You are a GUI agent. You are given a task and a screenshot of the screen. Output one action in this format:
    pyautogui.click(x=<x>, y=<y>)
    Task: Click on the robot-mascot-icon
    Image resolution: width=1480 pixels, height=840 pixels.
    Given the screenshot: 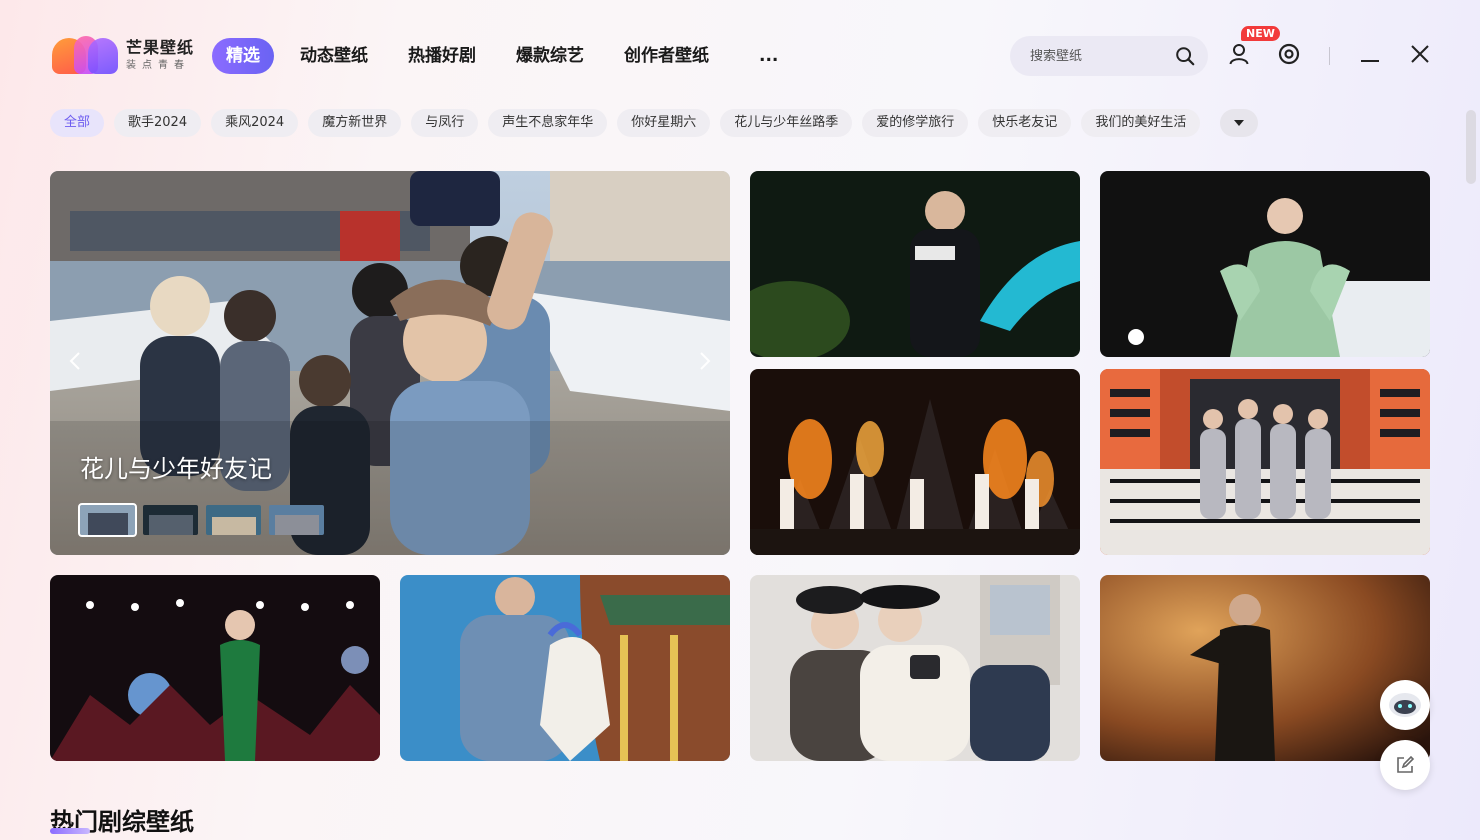 What is the action you would take?
    pyautogui.click(x=1405, y=705)
    